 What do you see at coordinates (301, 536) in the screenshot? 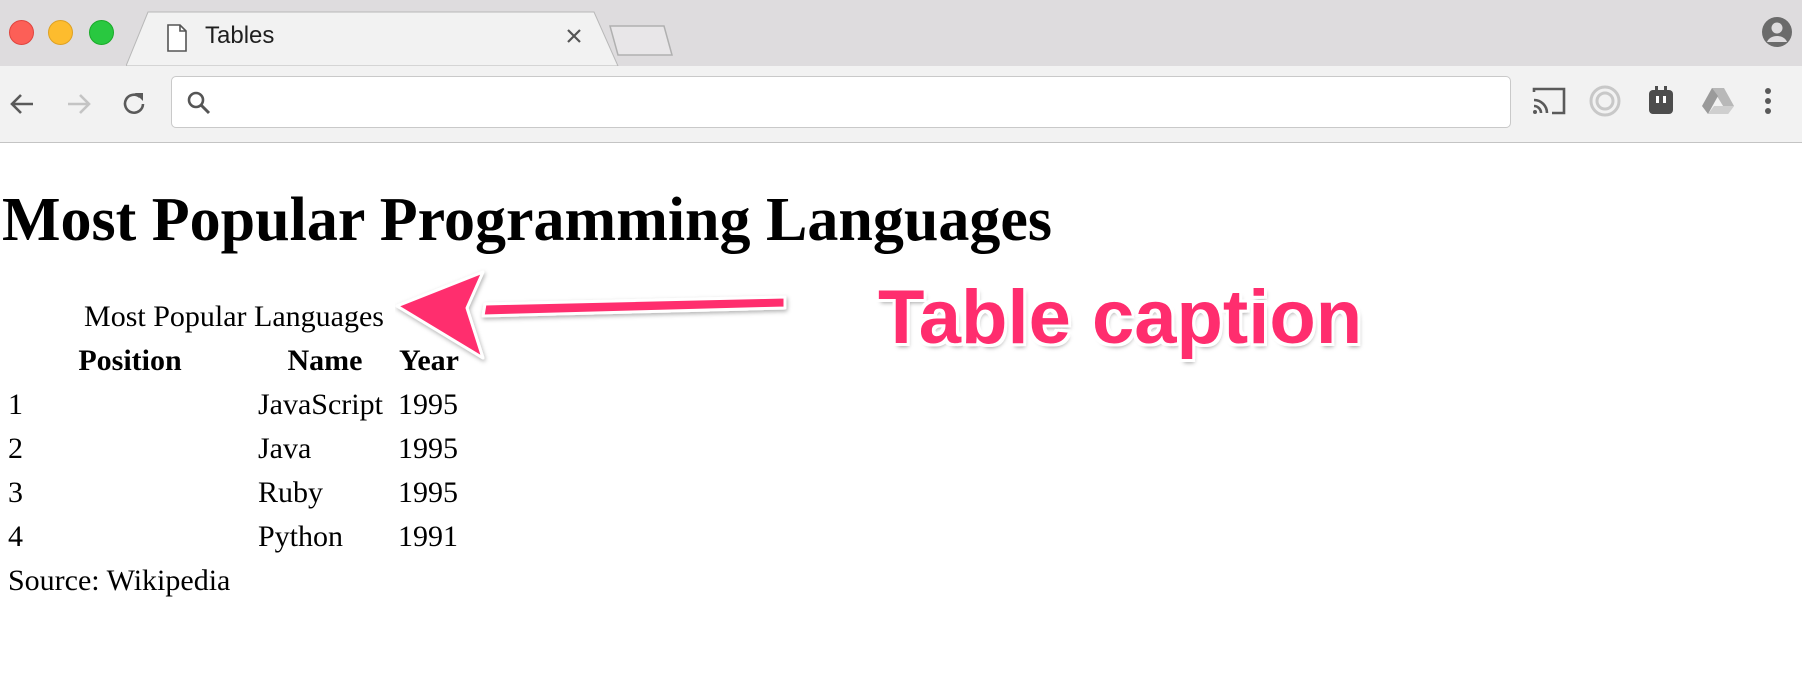
I see `cell-name: Python` at bounding box center [301, 536].